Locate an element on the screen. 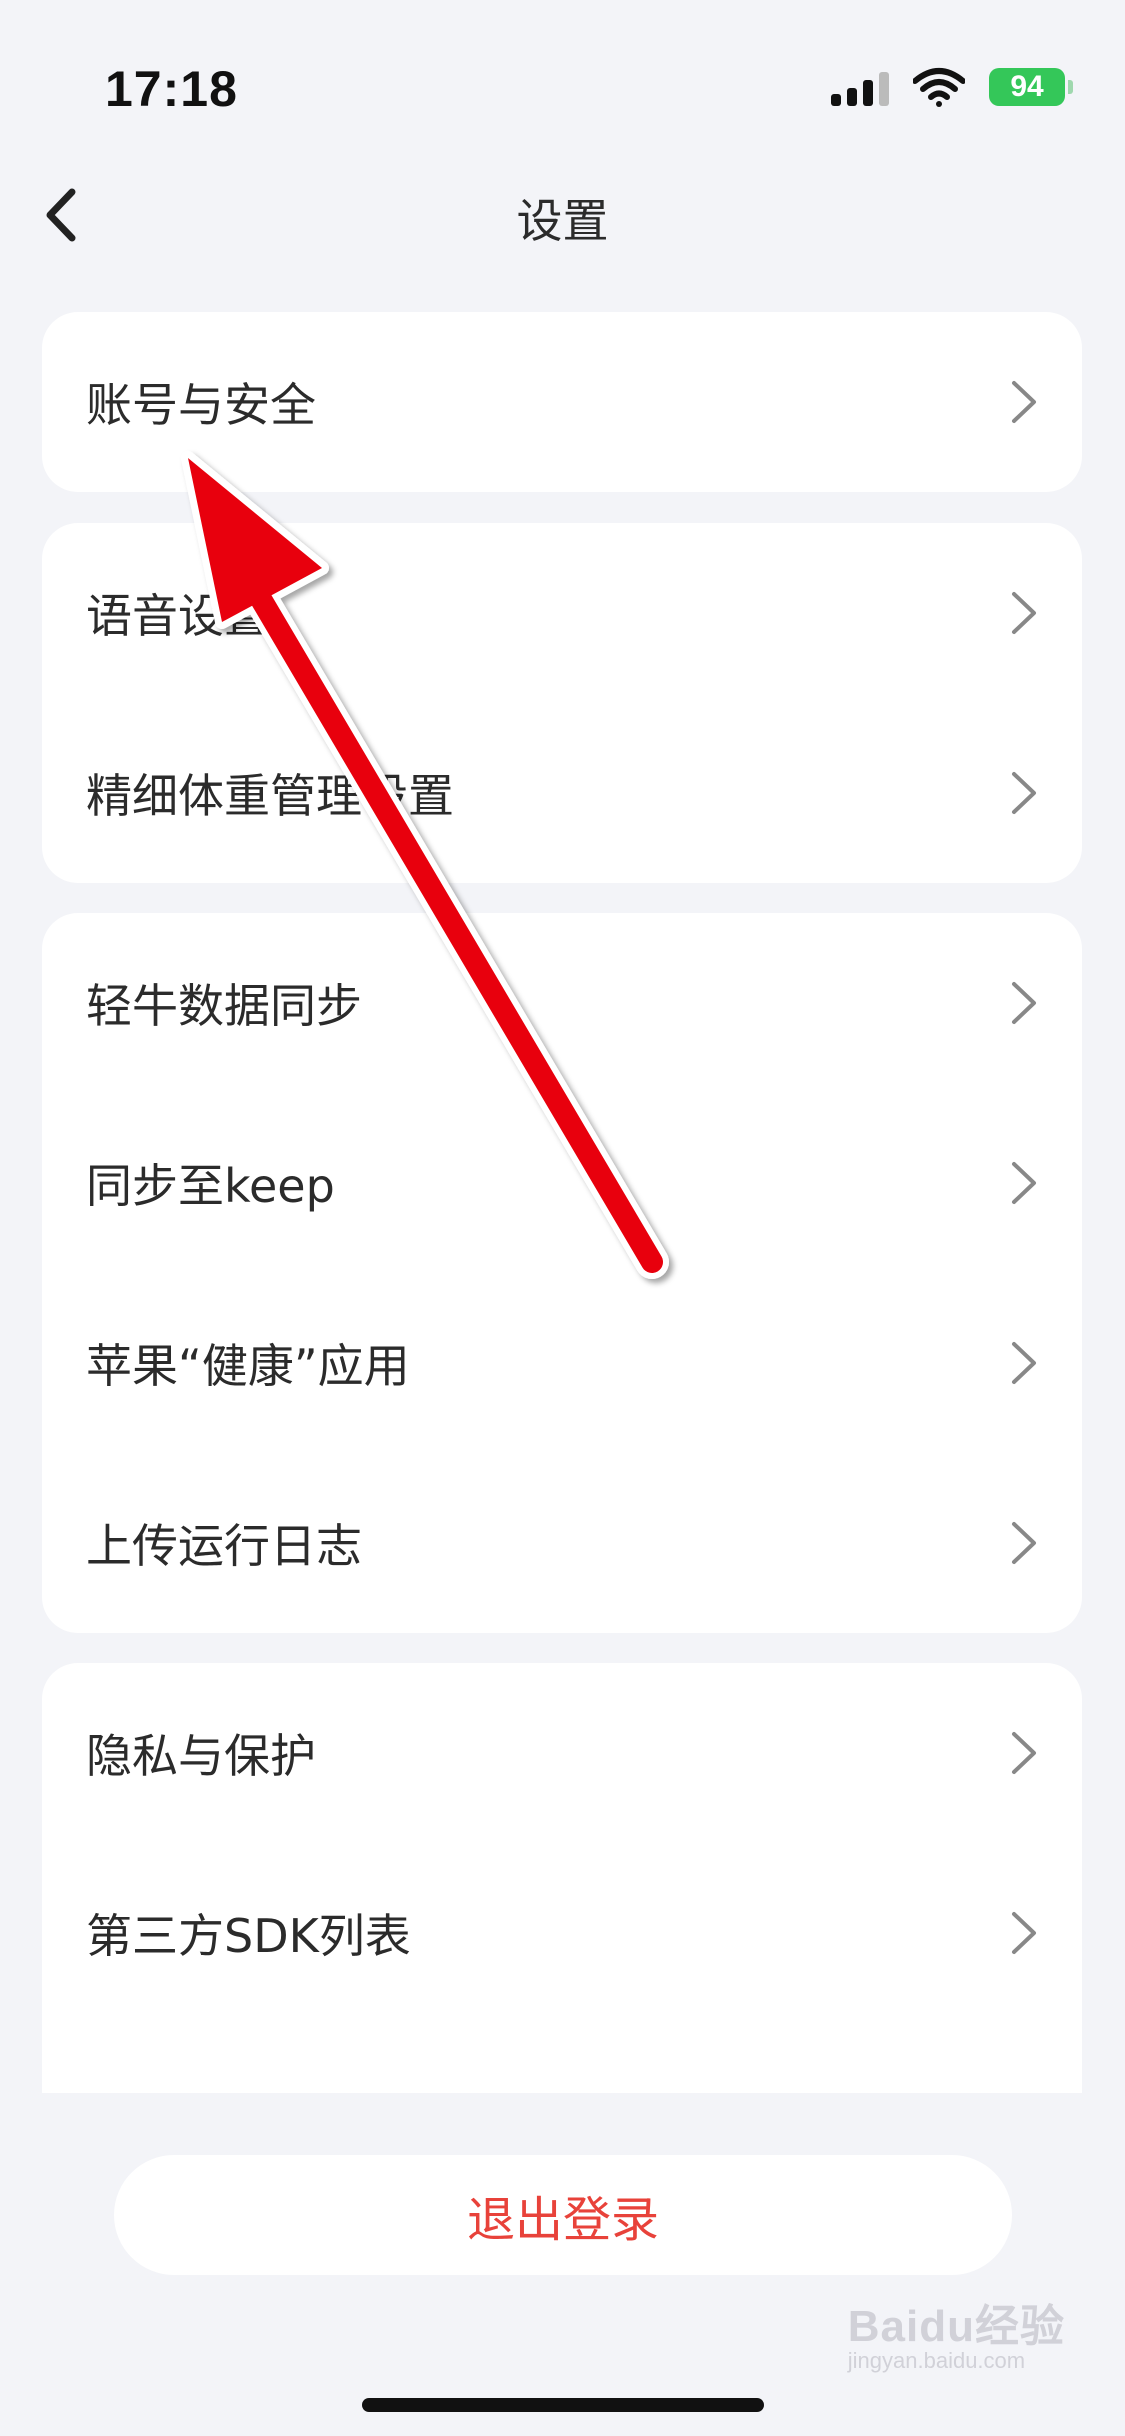  settings-item-third-party-sdk: 第三方SDK列表 is located at coordinates (562, 1933).